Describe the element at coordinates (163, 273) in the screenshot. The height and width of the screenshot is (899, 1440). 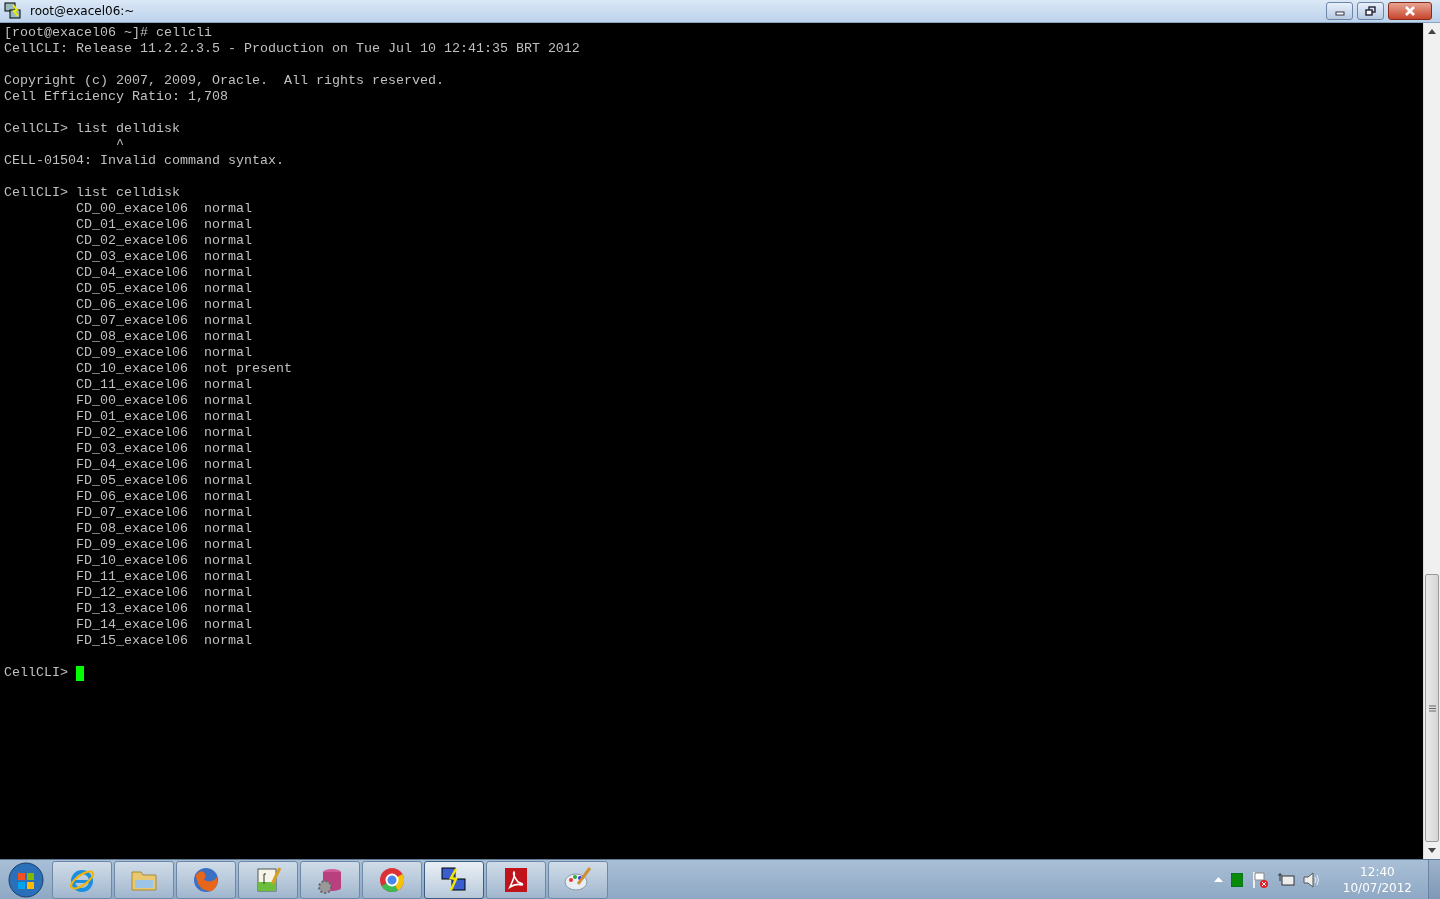
I see `terminal-line: CD_04_exacel06 normal` at that location.